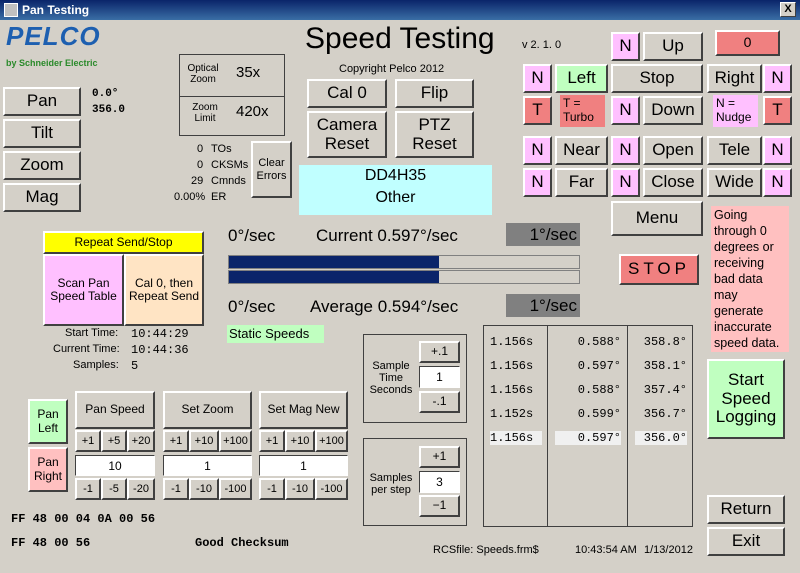 This screenshot has width=800, height=573. I want to click on counter-button: 0, so click(747, 43).